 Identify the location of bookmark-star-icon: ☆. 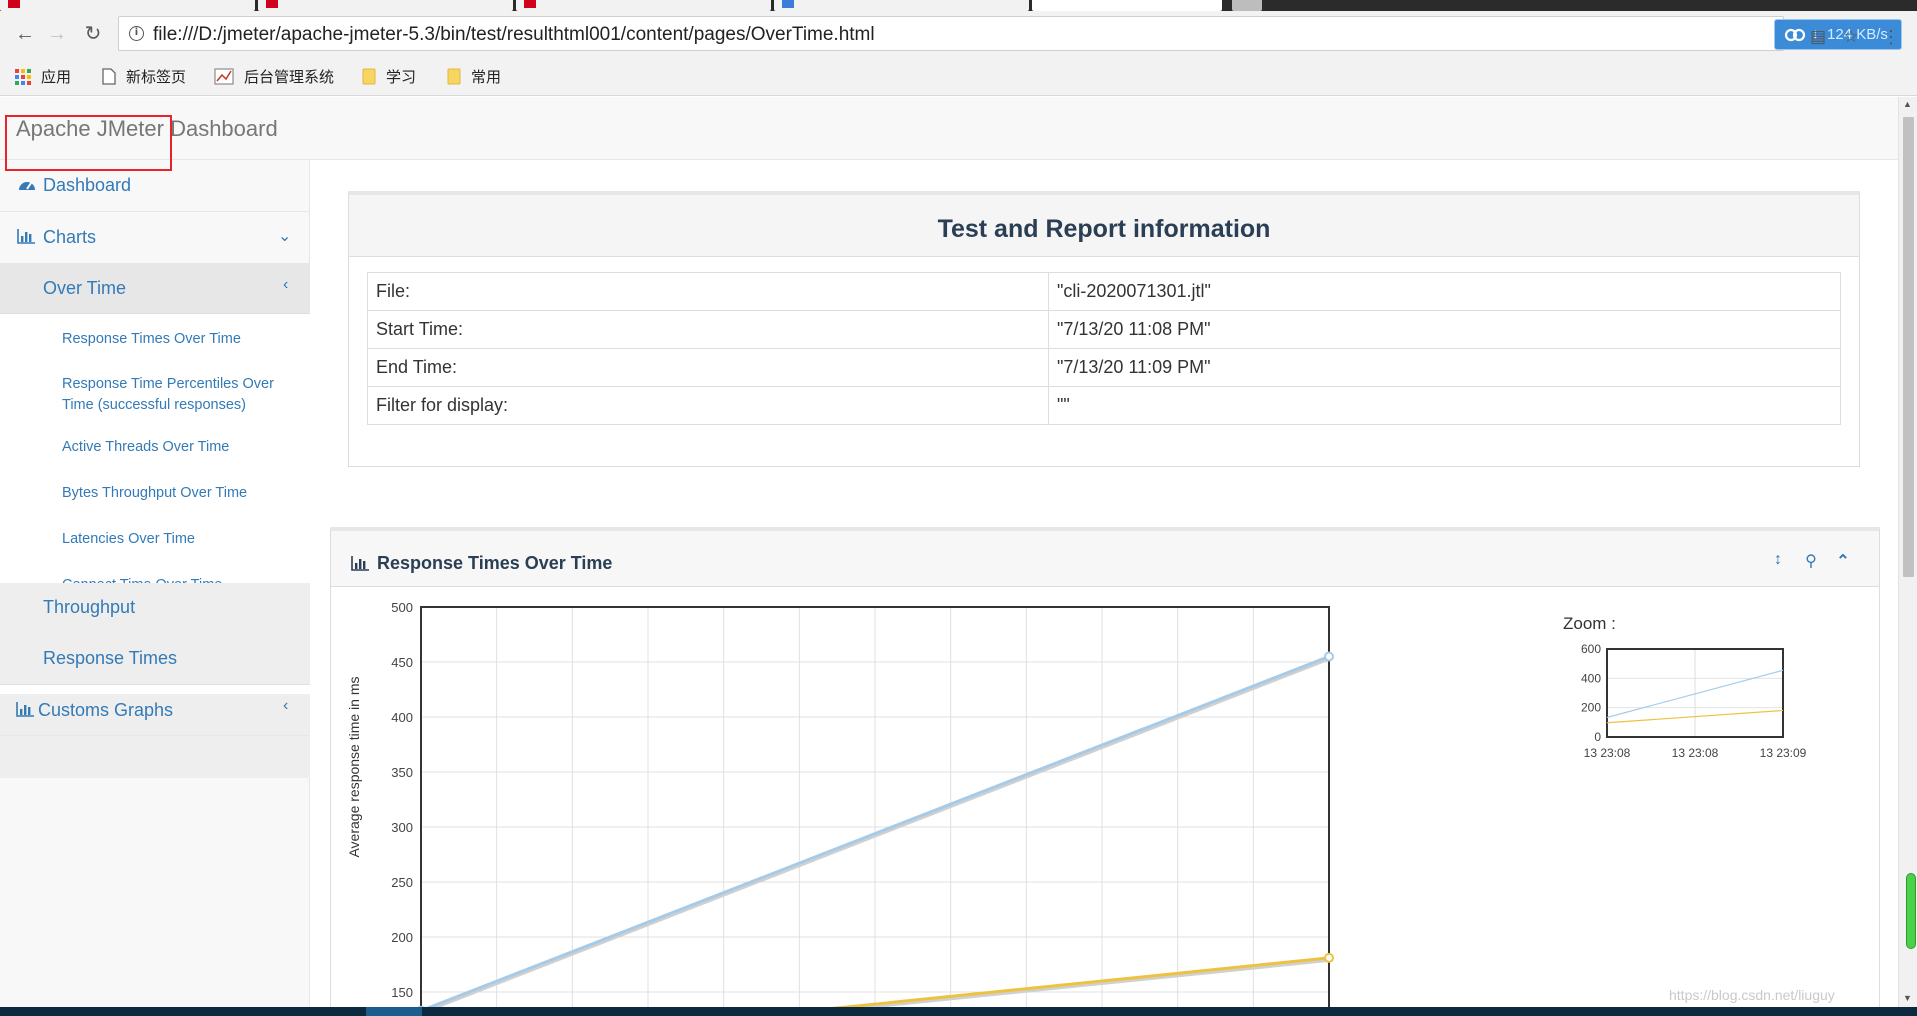
(1851, 37).